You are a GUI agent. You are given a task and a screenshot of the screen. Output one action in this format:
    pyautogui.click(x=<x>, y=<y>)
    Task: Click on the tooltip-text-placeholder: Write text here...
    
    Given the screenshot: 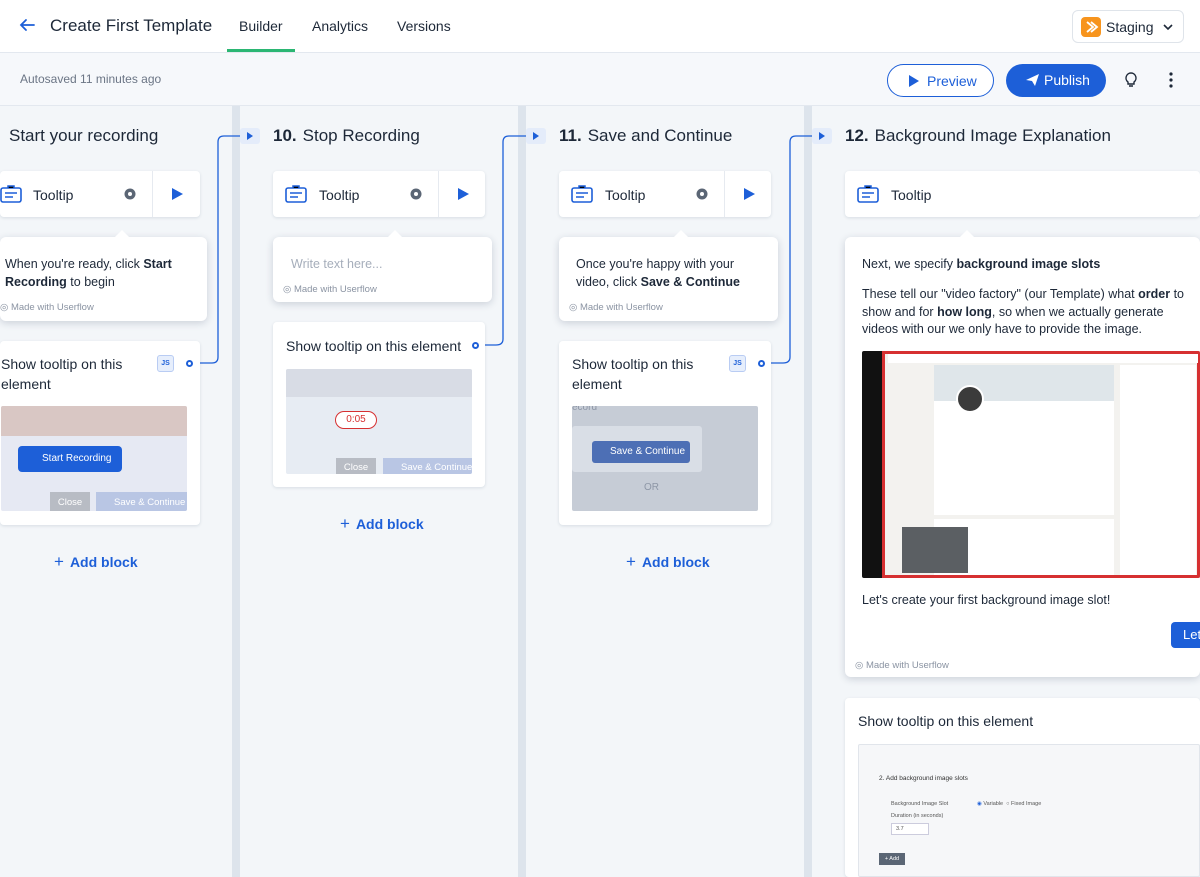 What is the action you would take?
    pyautogui.click(x=336, y=264)
    